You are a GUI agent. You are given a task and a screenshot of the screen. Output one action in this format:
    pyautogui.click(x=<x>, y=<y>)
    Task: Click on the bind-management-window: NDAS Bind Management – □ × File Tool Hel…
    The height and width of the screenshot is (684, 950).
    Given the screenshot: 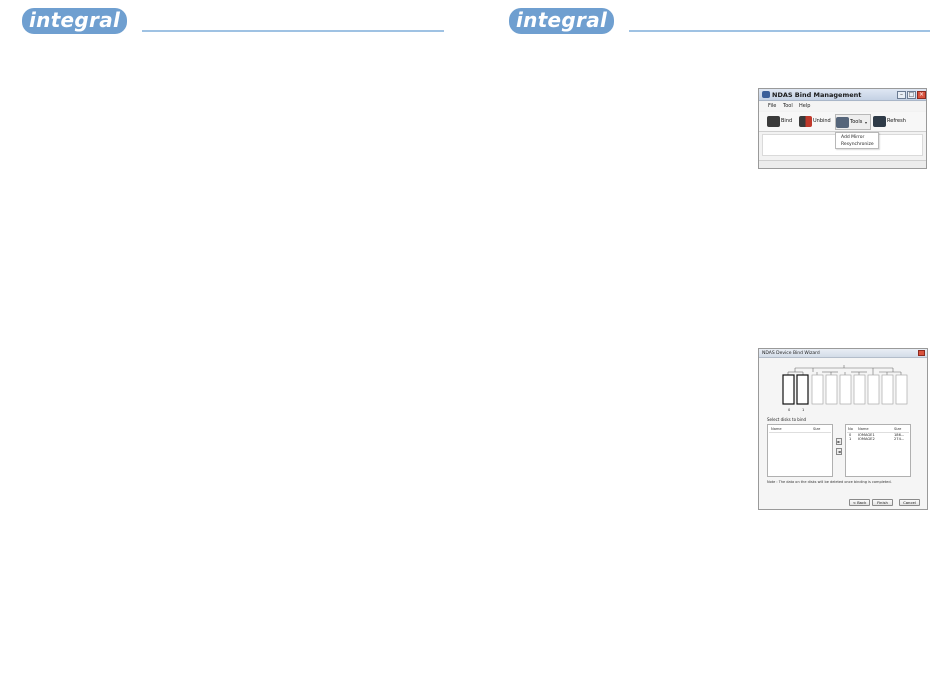 What is the action you would take?
    pyautogui.click(x=842, y=128)
    